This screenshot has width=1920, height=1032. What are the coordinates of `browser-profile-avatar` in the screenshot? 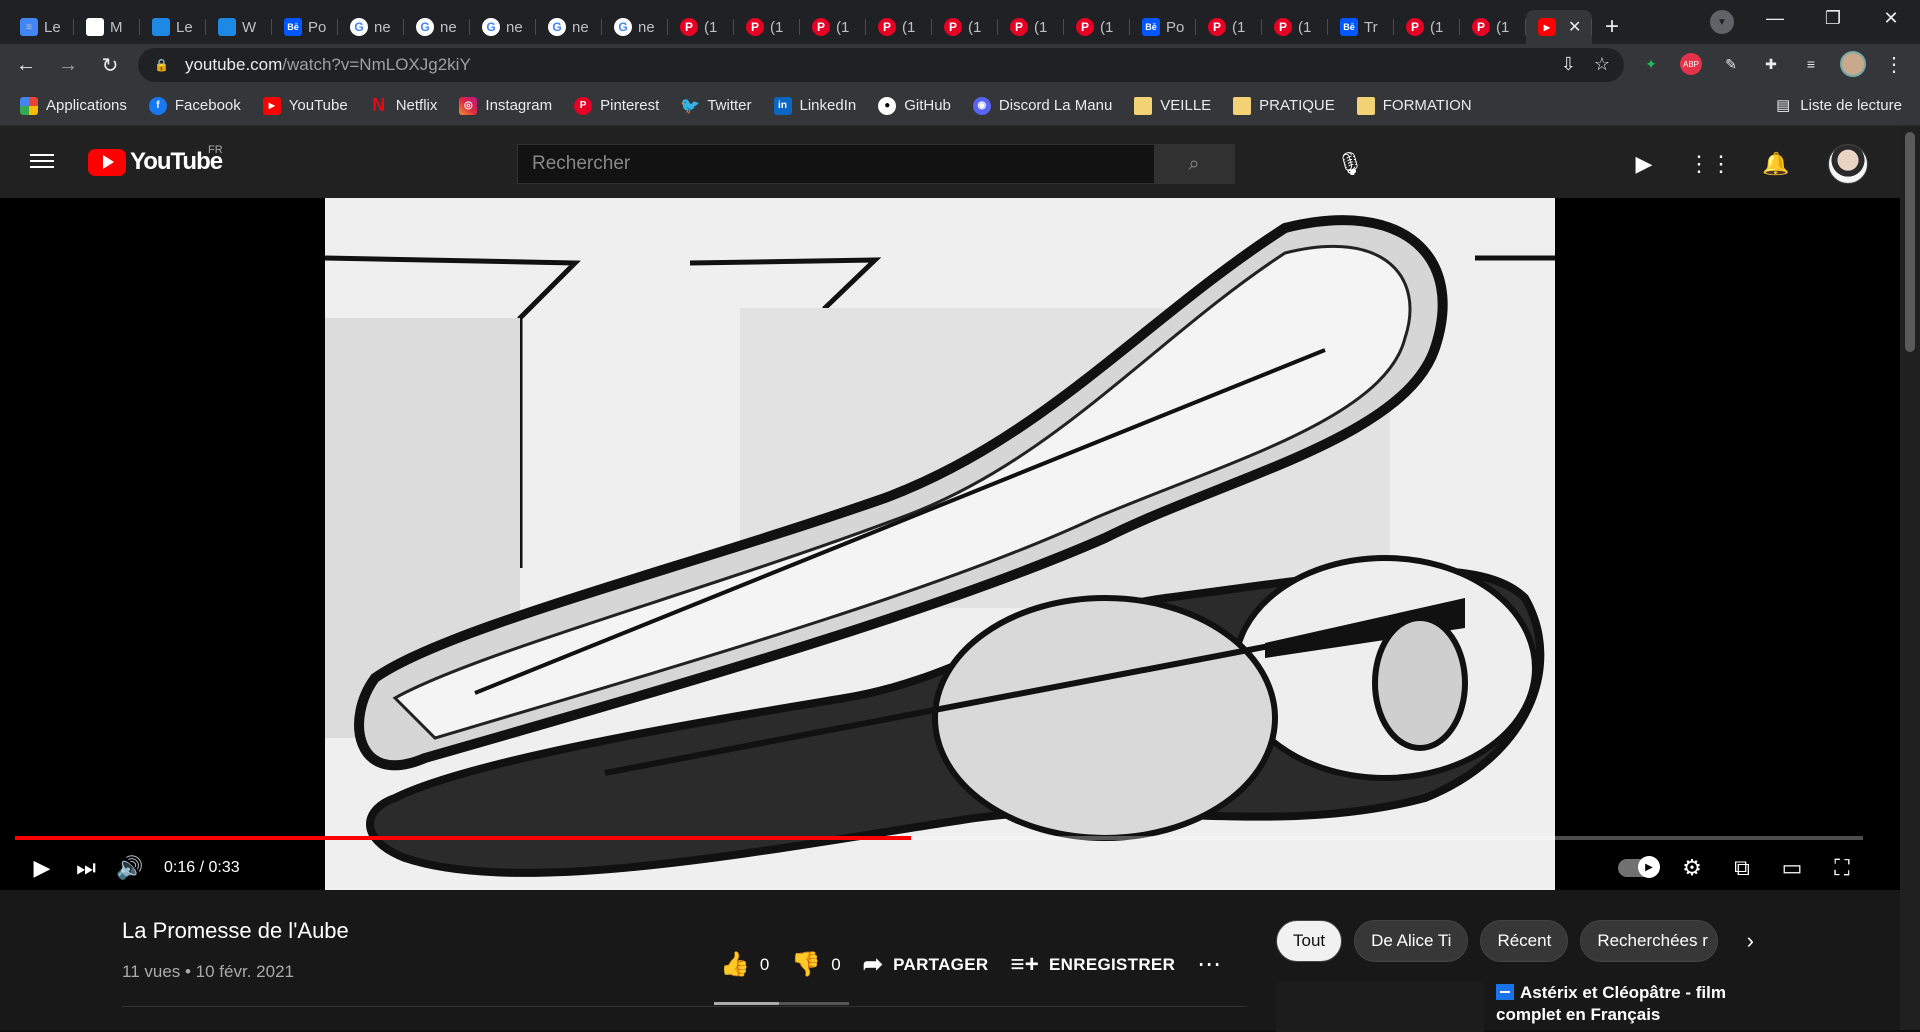 It's located at (1853, 64).